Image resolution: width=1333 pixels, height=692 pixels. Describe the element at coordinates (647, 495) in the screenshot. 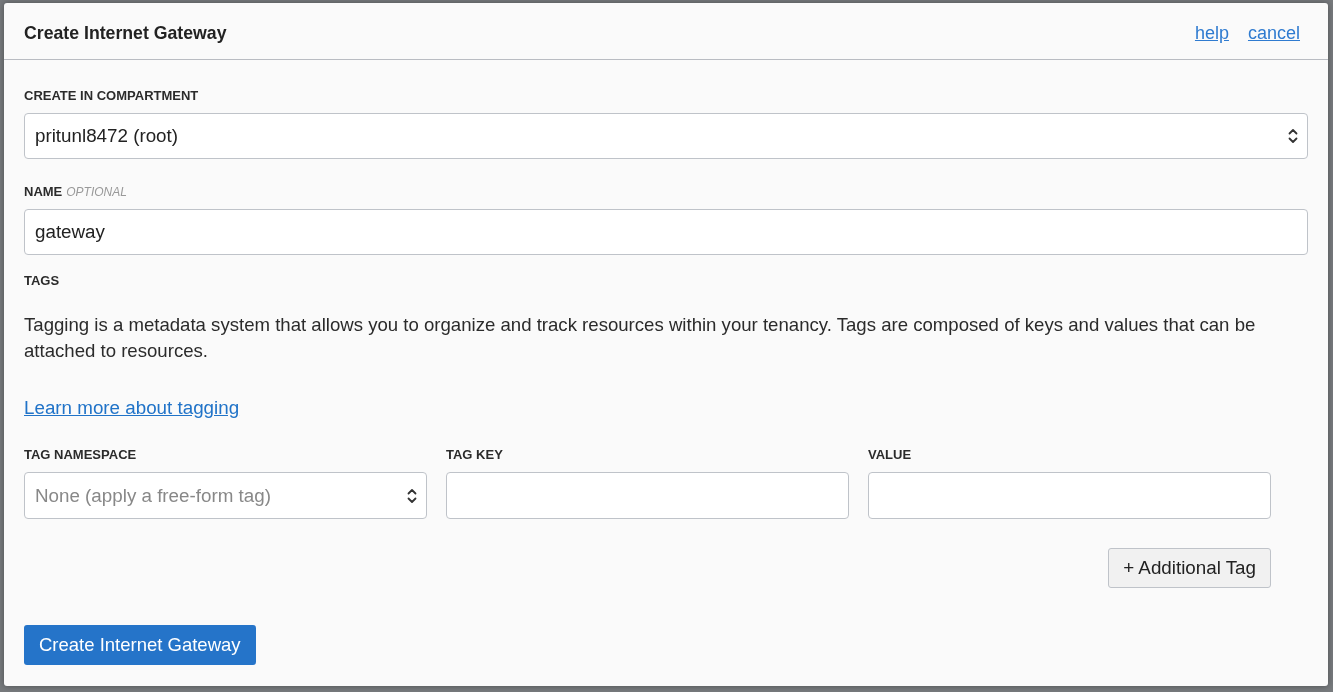

I see `tag-key-input` at that location.